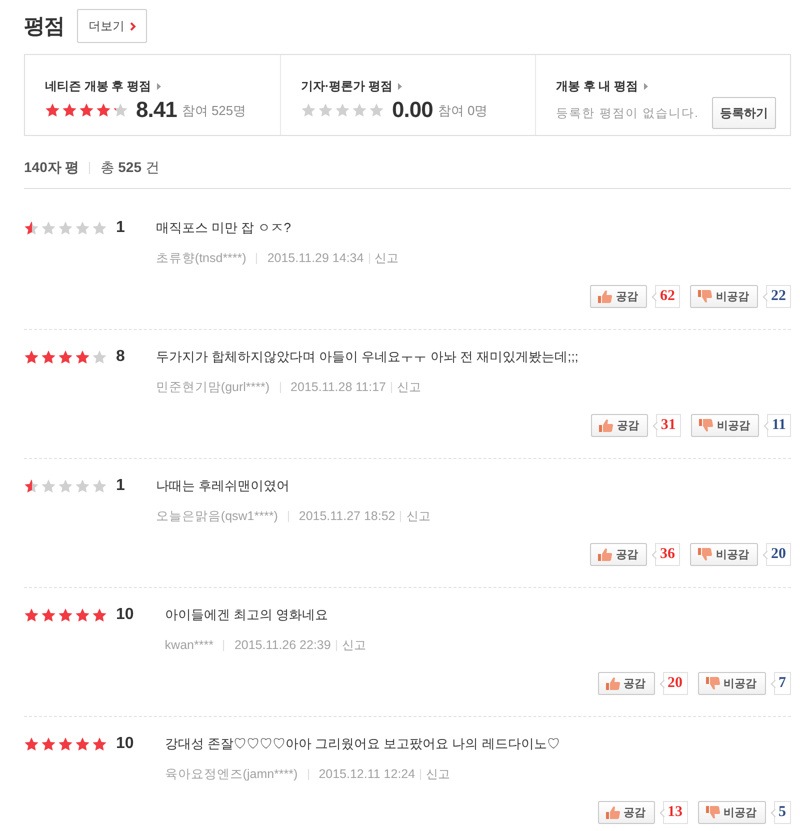  I want to click on register-button: 등록하기, so click(744, 113).